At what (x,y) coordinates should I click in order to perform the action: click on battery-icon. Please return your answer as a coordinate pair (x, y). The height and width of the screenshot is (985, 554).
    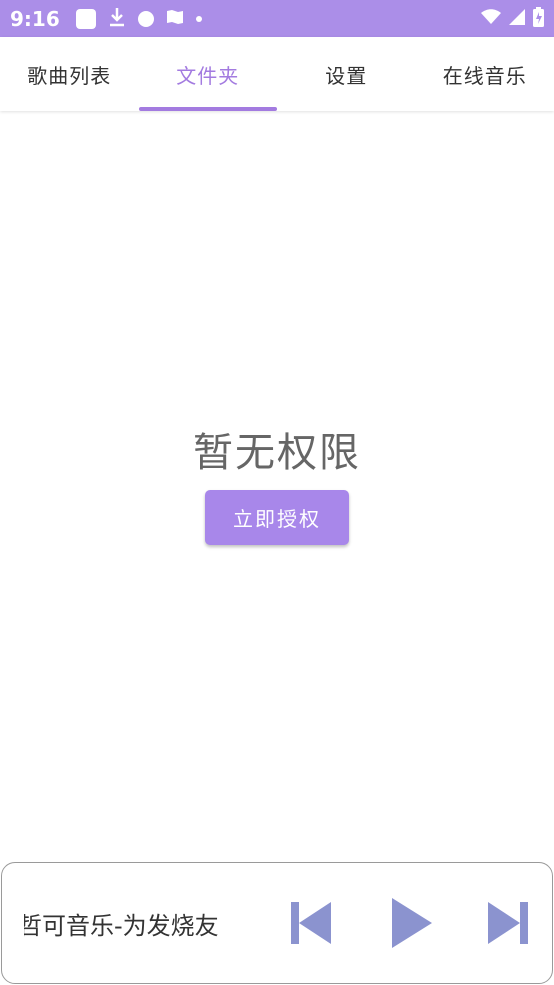
    Looking at the image, I should click on (538, 18).